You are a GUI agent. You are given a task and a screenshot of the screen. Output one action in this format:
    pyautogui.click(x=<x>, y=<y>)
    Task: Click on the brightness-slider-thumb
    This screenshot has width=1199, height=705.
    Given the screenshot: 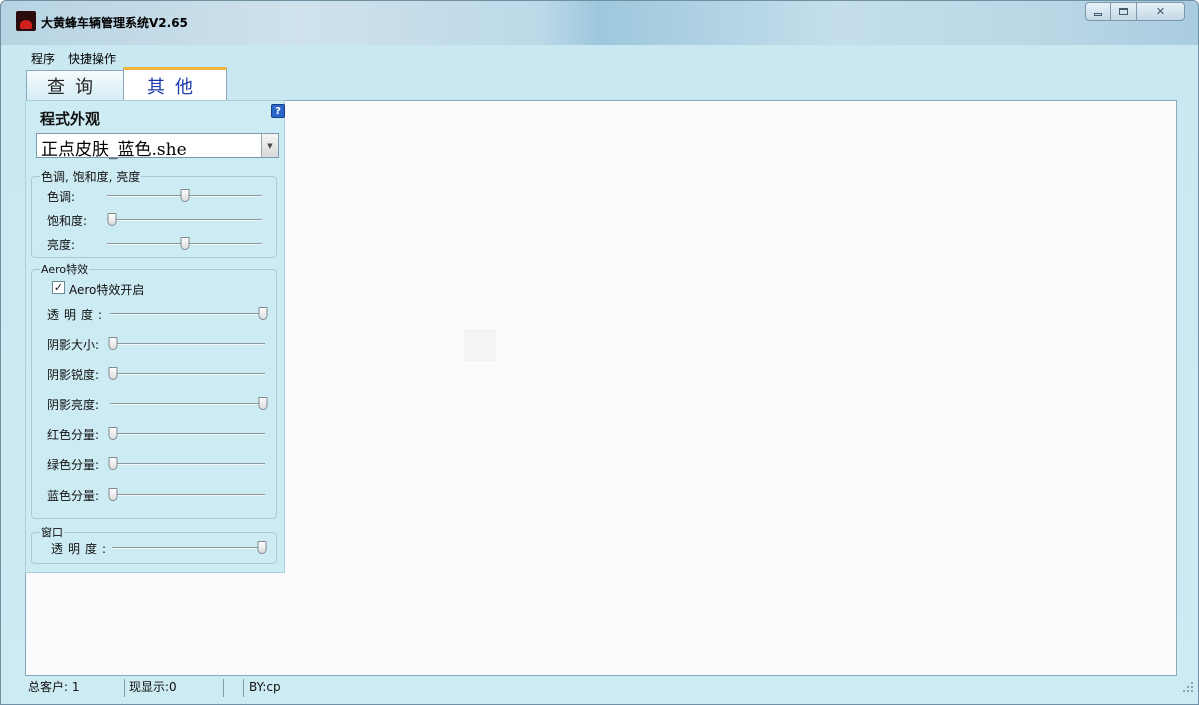 What is the action you would take?
    pyautogui.click(x=184, y=243)
    